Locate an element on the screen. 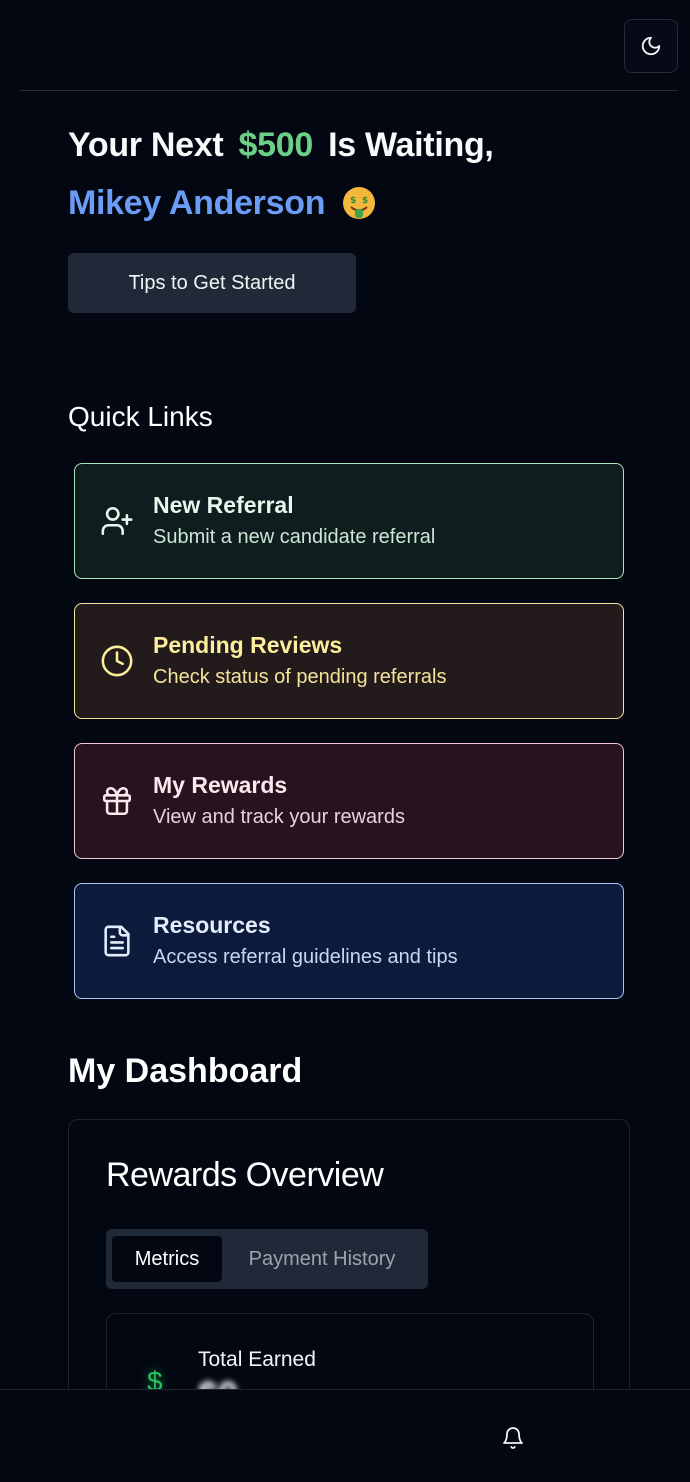 This screenshot has width=690, height=1482. metric-label: Total Earned is located at coordinates (257, 1359).